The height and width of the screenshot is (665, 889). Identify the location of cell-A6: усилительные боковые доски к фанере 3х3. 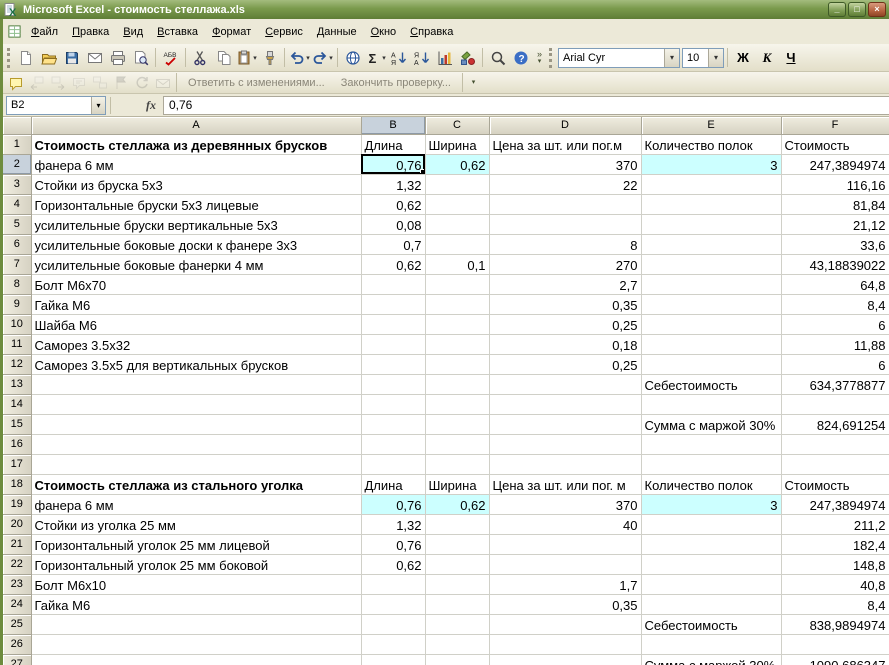
(196, 244).